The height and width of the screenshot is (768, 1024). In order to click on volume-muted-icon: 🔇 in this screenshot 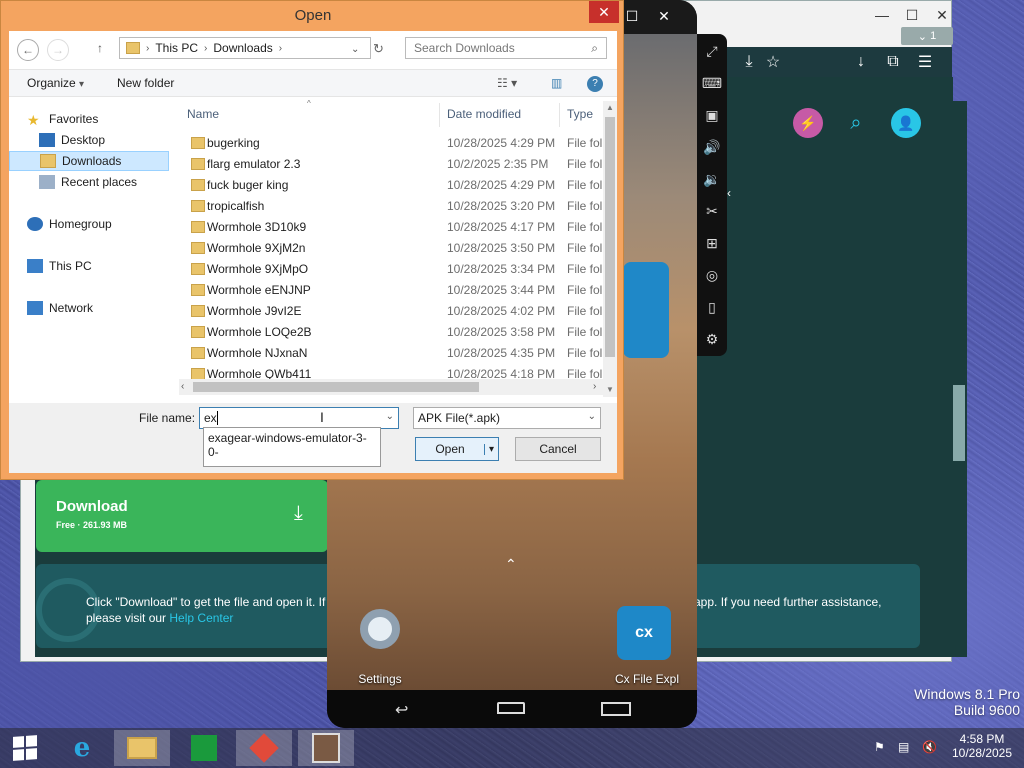, I will do `click(929, 747)`.